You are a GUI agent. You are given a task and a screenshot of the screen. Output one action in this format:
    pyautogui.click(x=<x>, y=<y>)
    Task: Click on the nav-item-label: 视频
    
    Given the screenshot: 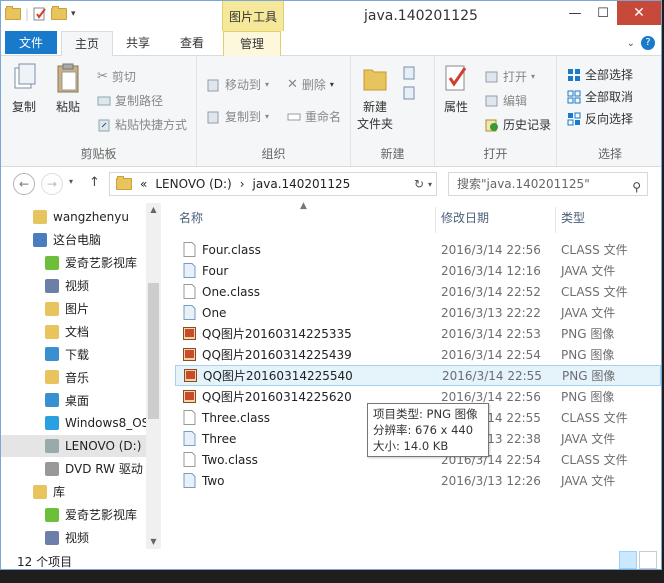 What is the action you would take?
    pyautogui.click(x=77, y=286)
    